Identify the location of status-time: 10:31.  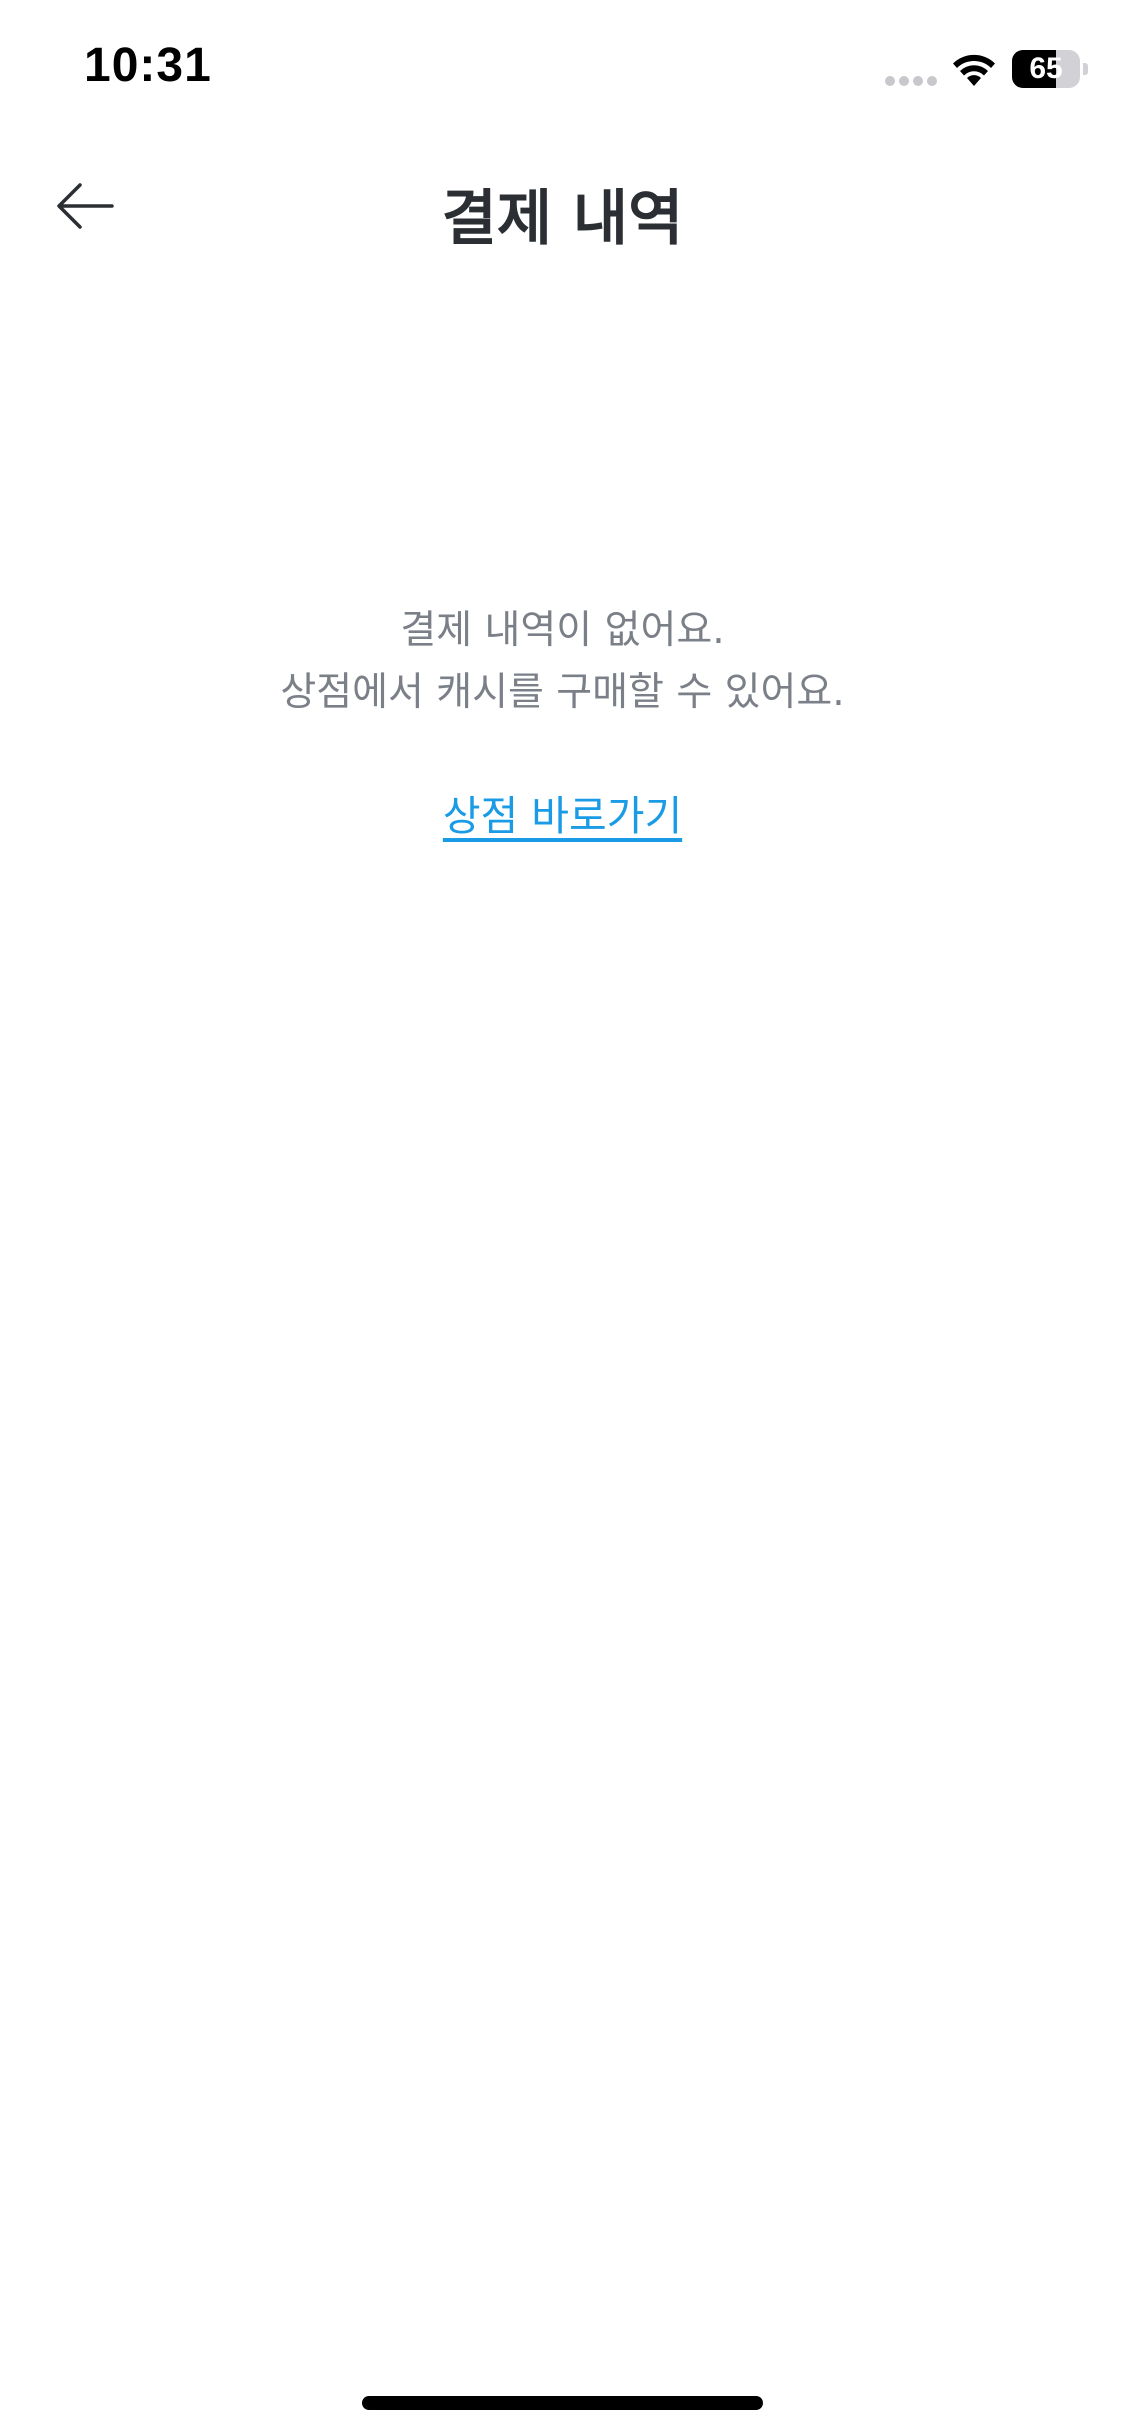
(148, 65).